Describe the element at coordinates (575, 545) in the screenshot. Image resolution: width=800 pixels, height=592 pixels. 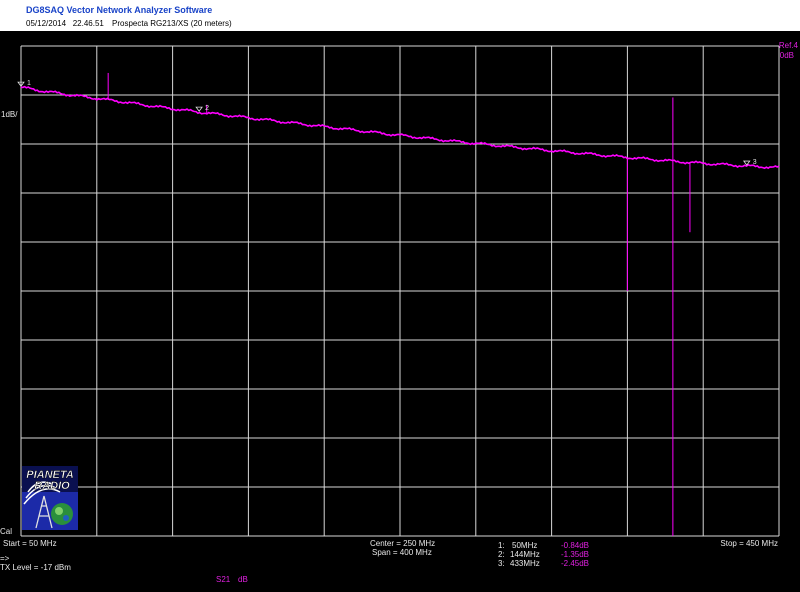
I see `marker-1-value: -0.84dB` at that location.